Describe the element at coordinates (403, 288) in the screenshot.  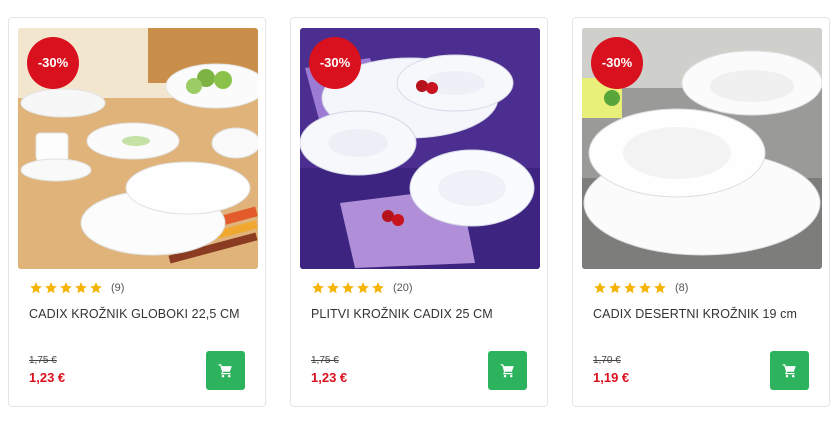
I see `review-count: (20)` at that location.